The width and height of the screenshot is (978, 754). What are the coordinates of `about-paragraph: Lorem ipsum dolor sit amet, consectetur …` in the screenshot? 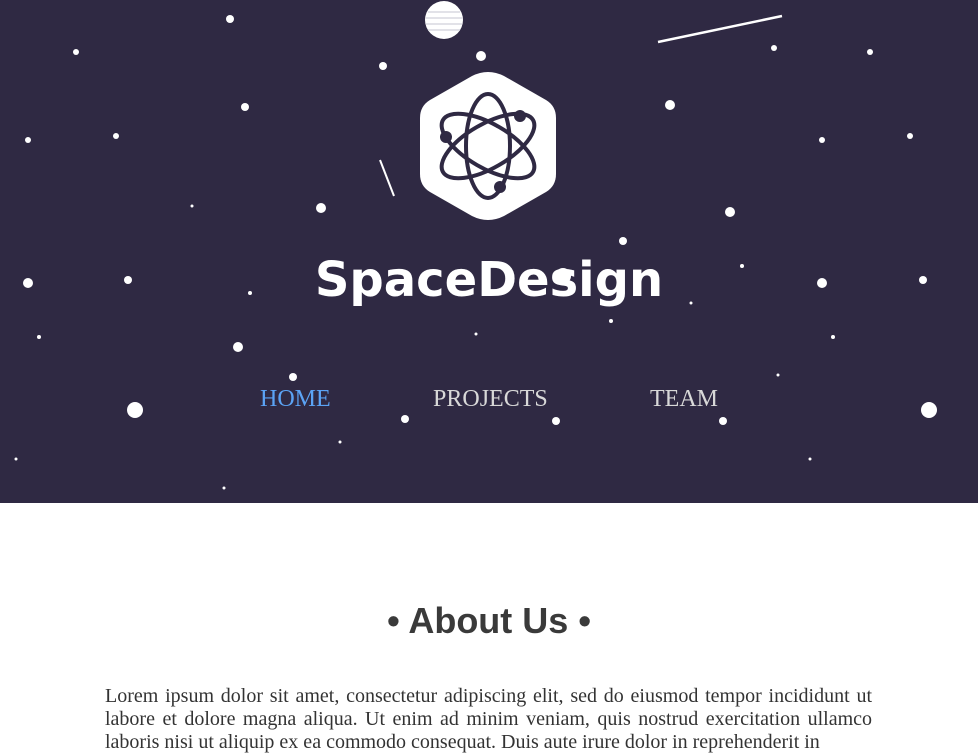 It's located at (488, 719).